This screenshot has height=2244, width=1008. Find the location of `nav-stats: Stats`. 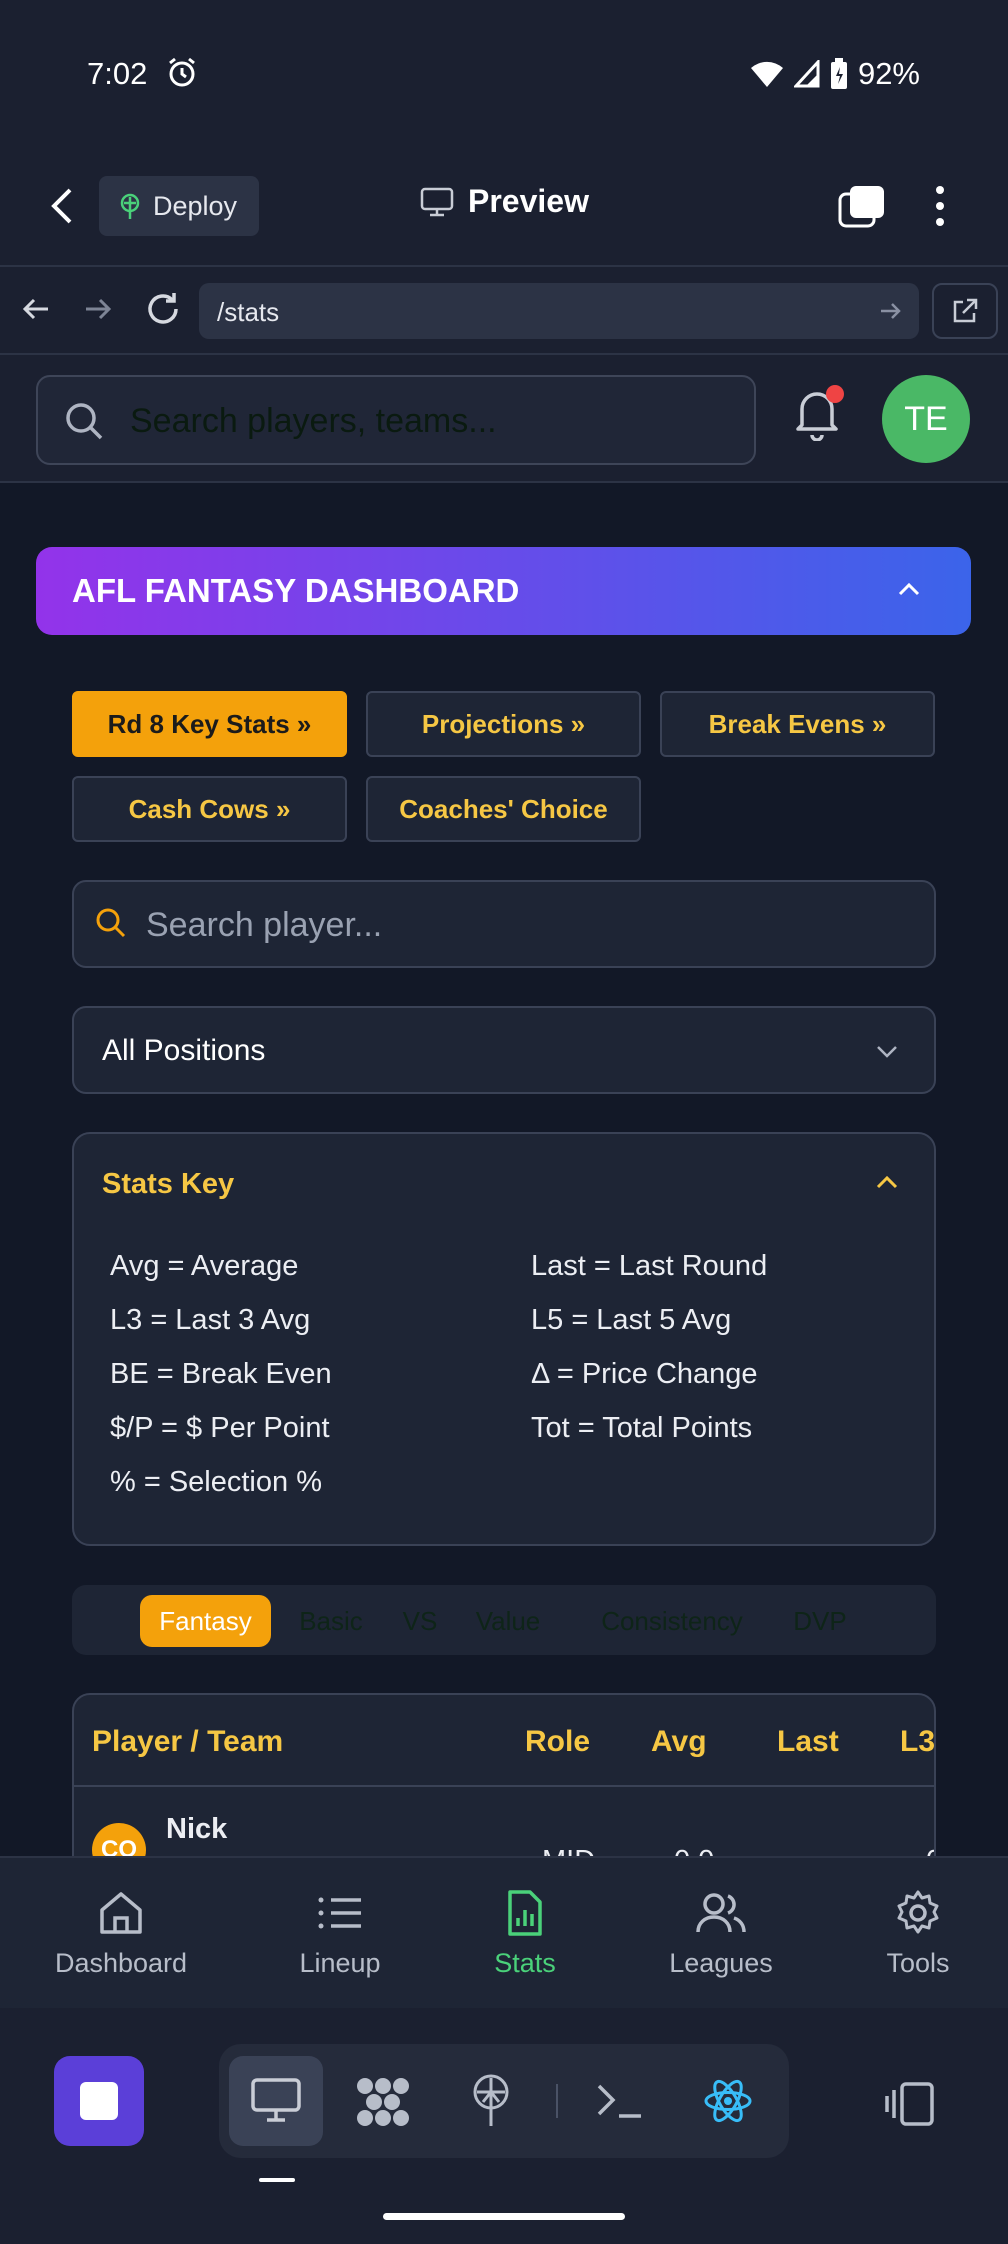

nav-stats: Stats is located at coordinates (525, 1933).